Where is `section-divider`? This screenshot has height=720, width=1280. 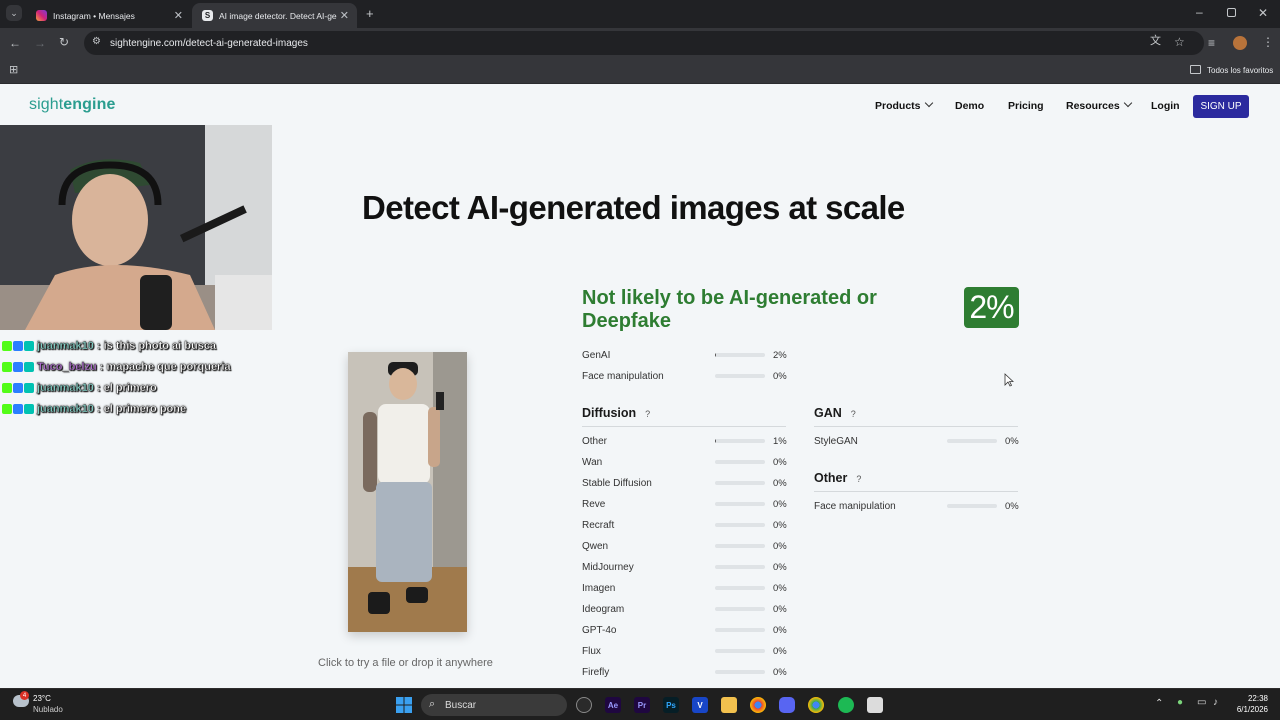
section-divider is located at coordinates (916, 426).